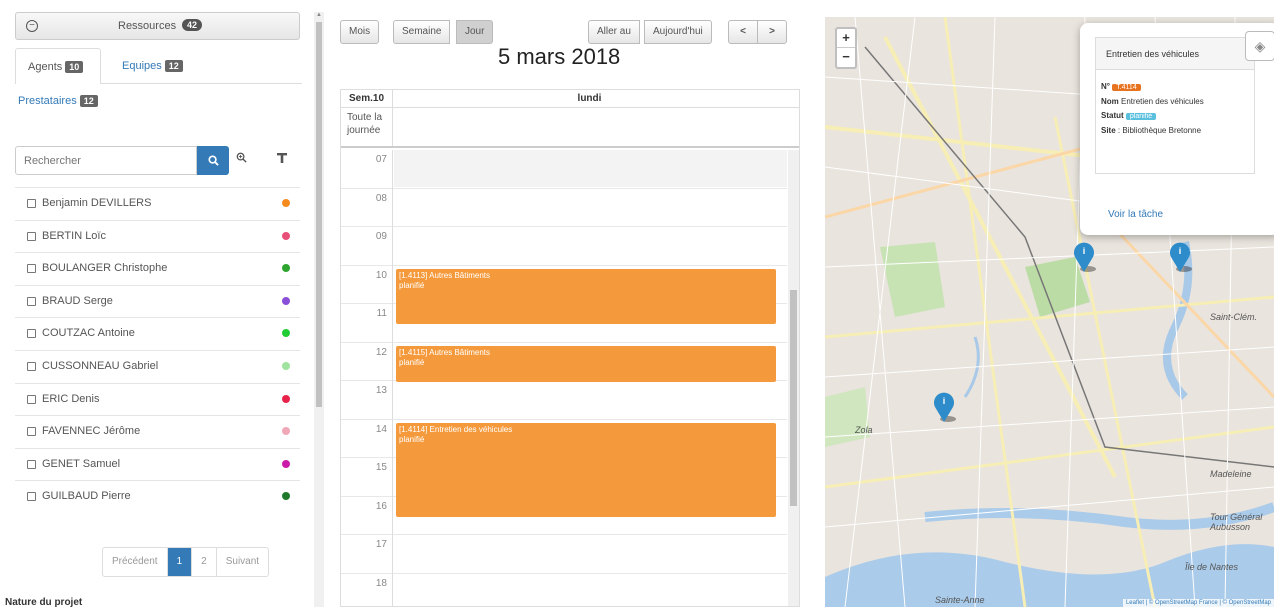  I want to click on event-title: [1.4114] Entretien des véhicules, so click(456, 429).